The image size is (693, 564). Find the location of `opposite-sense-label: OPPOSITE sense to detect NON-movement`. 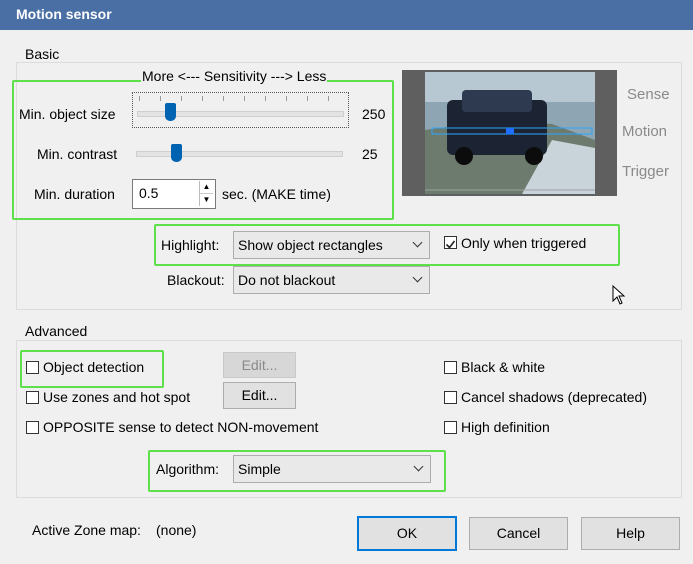

opposite-sense-label: OPPOSITE sense to detect NON-movement is located at coordinates (180, 427).